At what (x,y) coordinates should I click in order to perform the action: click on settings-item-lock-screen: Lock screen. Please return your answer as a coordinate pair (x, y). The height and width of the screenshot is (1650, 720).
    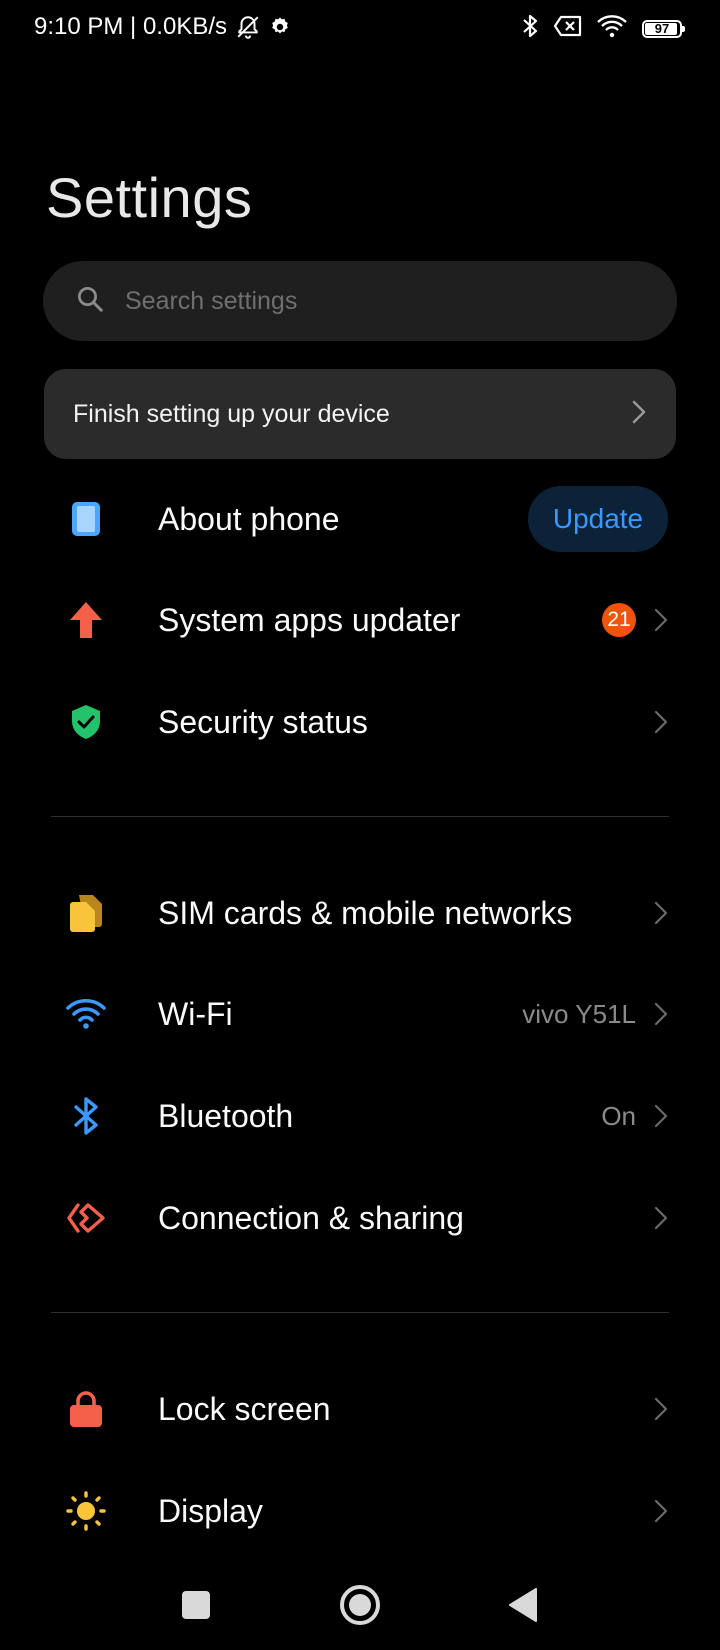
    Looking at the image, I should click on (360, 1409).